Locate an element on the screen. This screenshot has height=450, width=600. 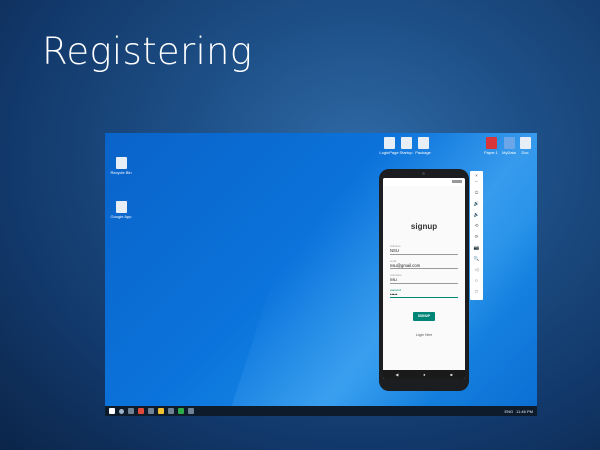
desktop-file-icon: Doc is located at coordinates (525, 146).